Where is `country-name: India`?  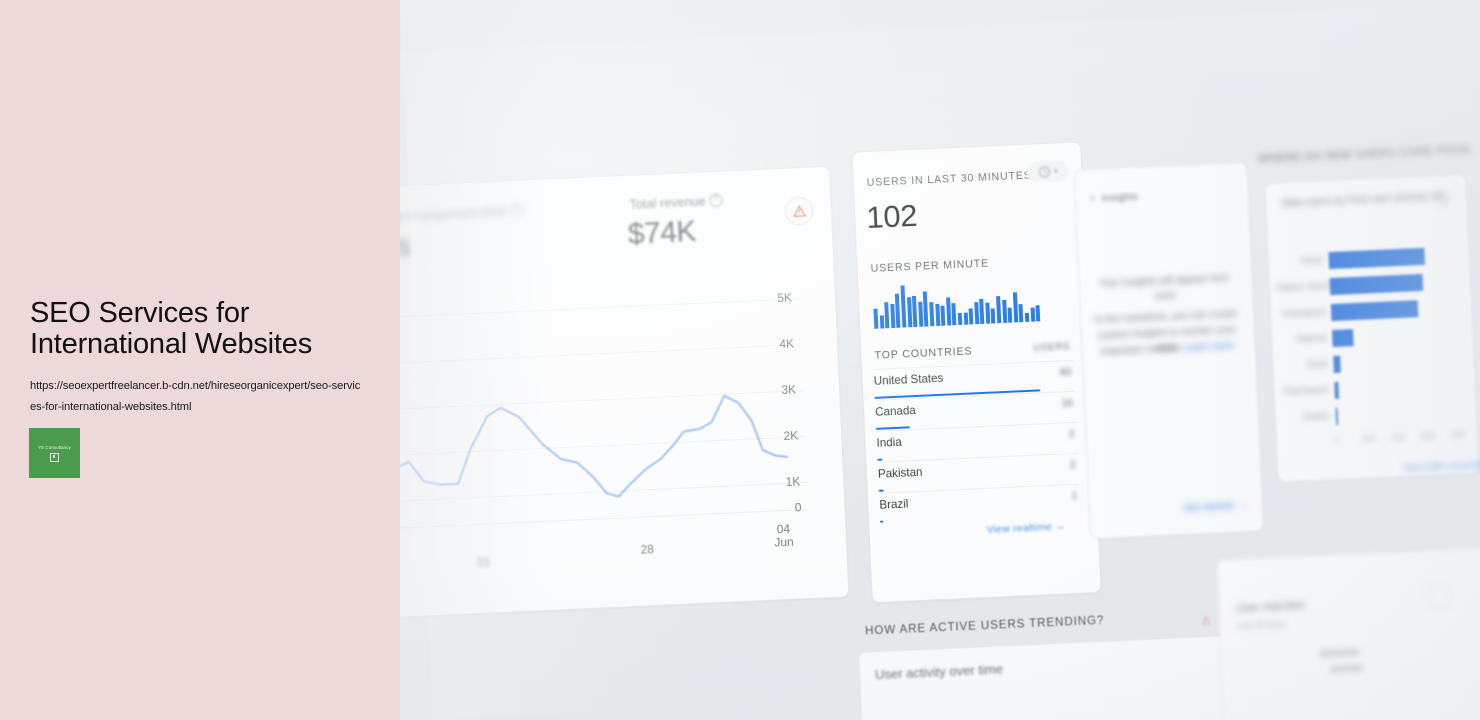 country-name: India is located at coordinates (889, 442).